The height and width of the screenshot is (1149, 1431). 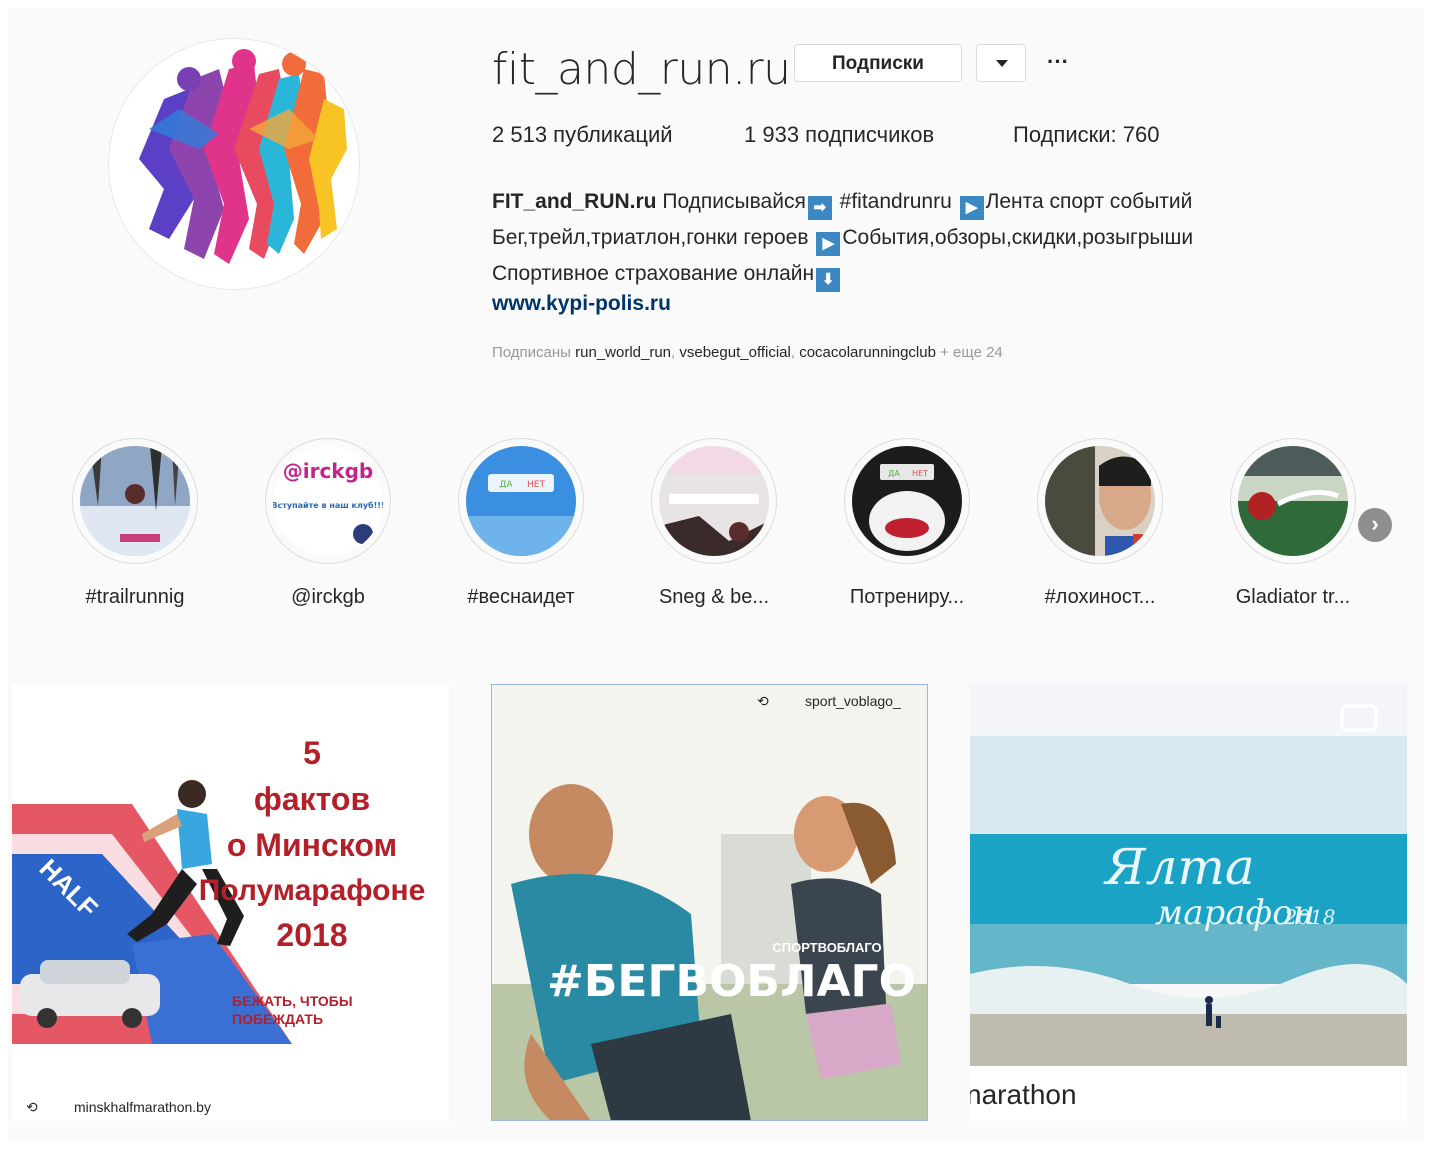 What do you see at coordinates (312, 799) in the screenshot?
I see `post-title-line: фактов` at bounding box center [312, 799].